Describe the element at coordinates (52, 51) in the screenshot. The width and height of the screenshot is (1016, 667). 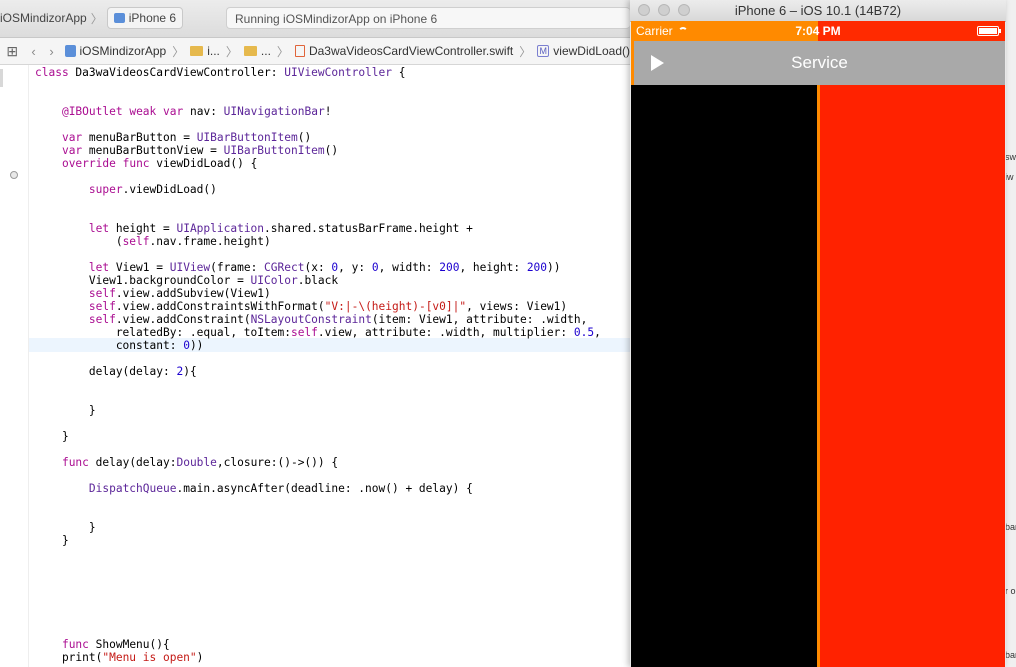
I see `forward-arrow-icon: ›` at that location.